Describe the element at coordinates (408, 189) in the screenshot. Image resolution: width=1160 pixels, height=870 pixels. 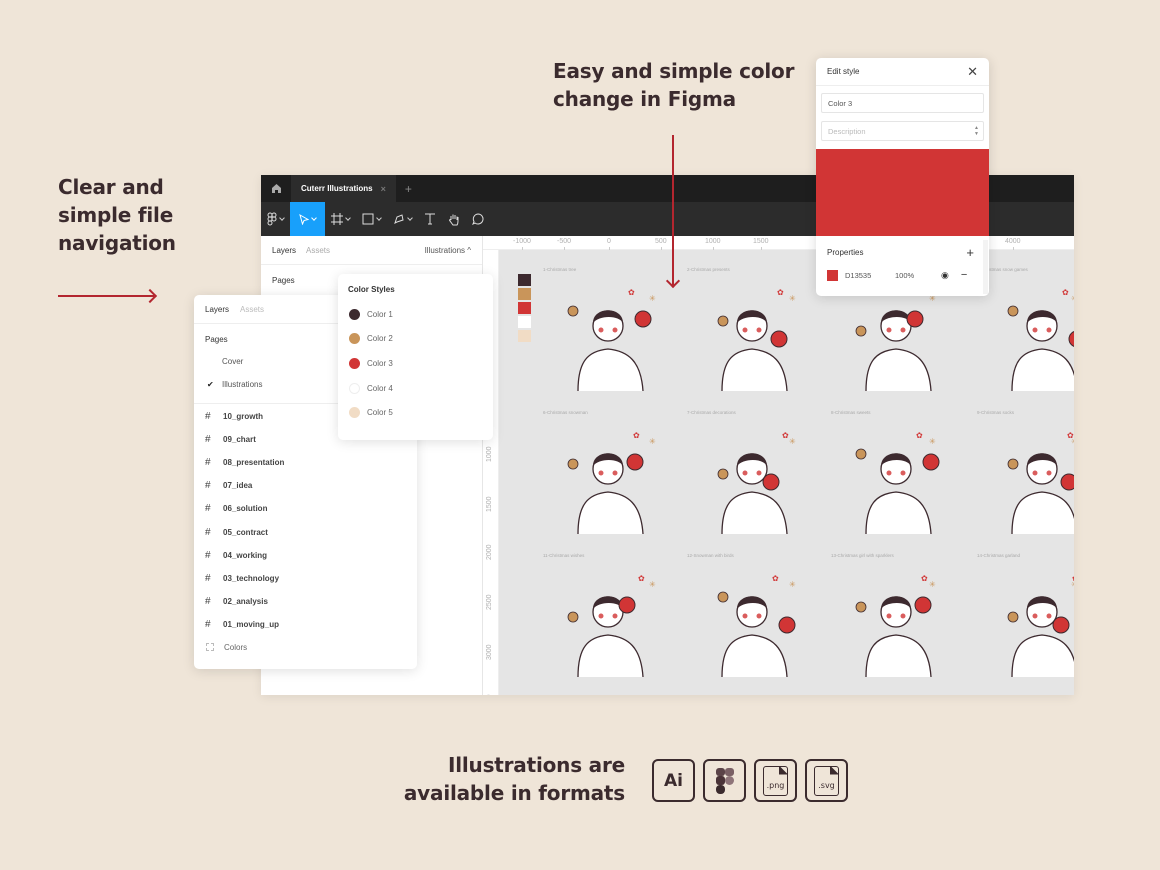
I see `new-tab-icon: +` at that location.